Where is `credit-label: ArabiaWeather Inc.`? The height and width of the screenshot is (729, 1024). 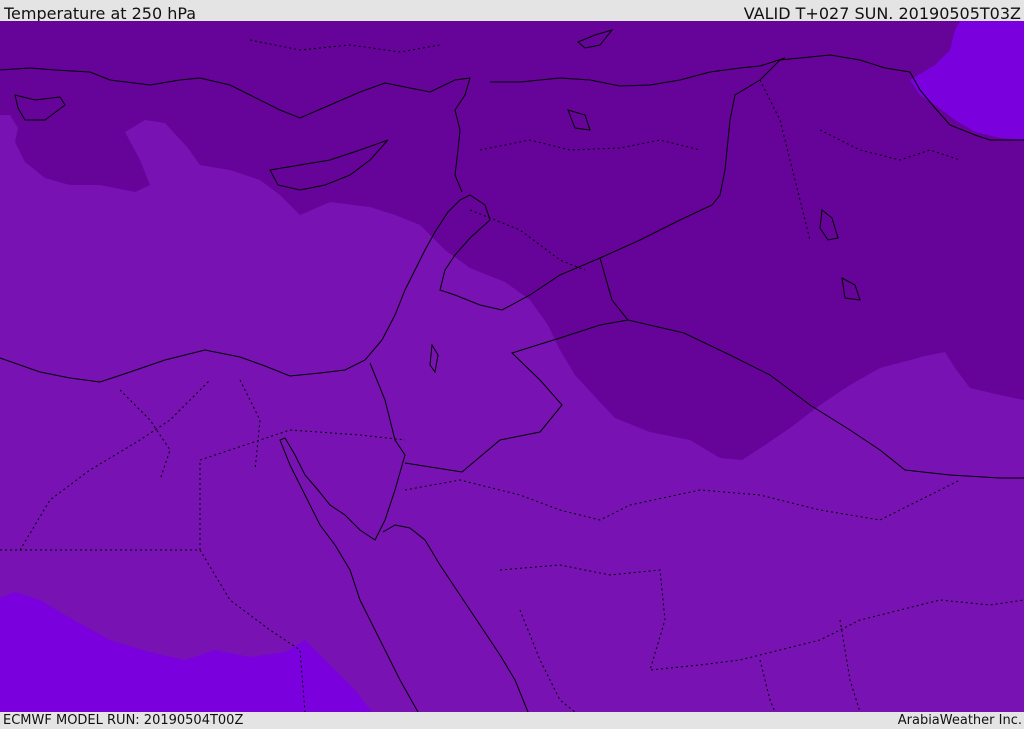
credit-label: ArabiaWeather Inc. is located at coordinates (959, 720).